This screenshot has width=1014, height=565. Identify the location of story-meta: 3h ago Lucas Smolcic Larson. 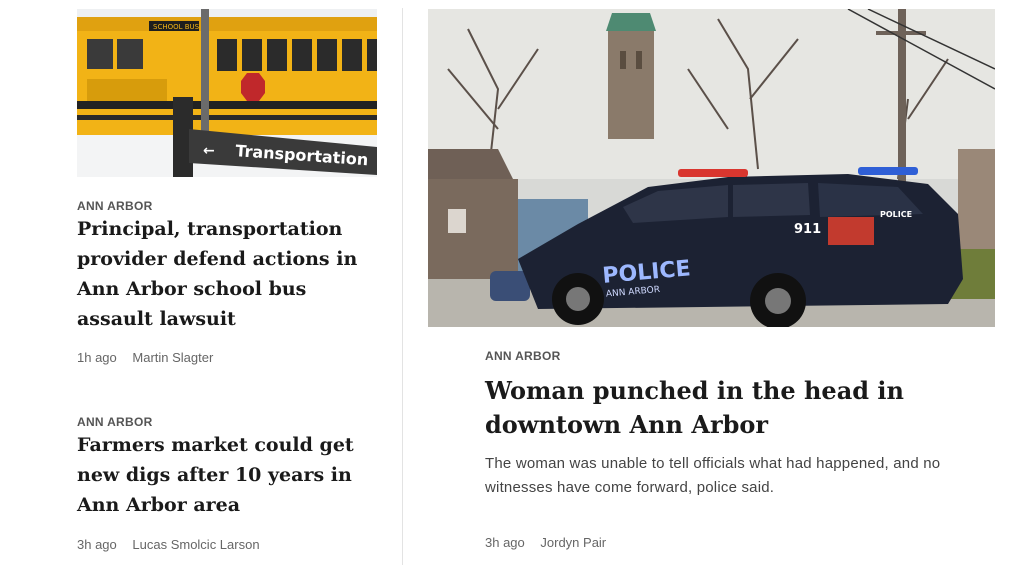
(174, 544).